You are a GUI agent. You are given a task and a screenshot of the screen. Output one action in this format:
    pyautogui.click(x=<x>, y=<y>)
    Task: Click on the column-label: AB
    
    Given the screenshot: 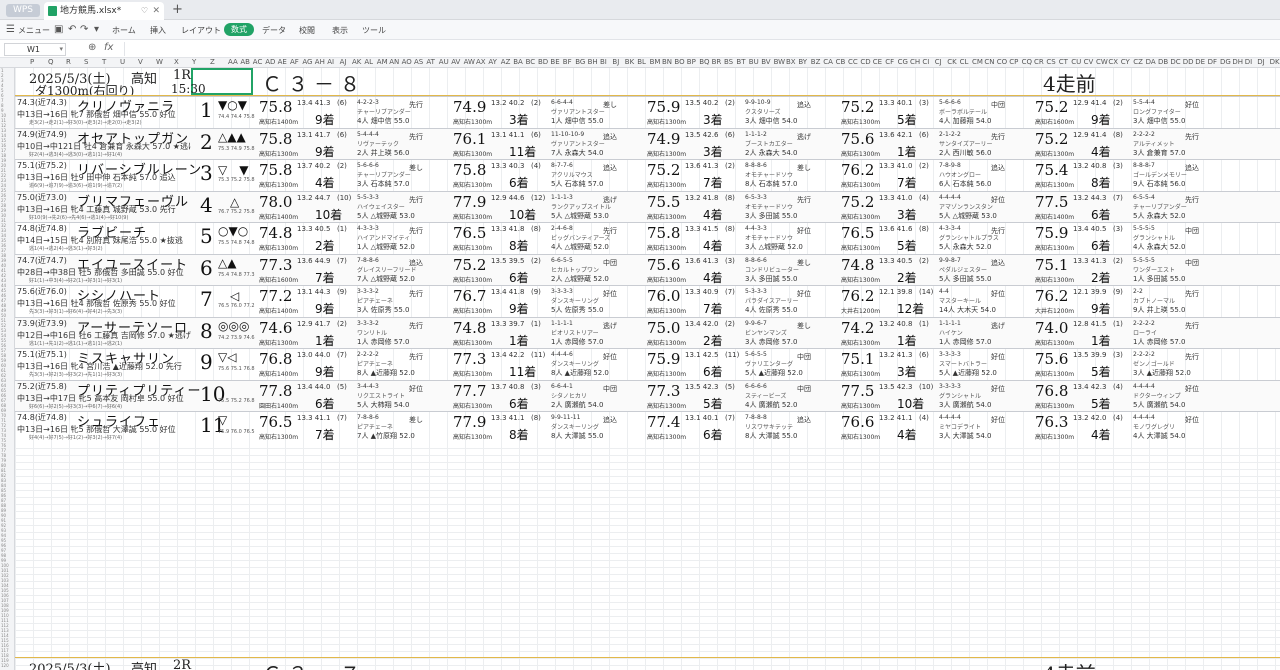 What is the action you would take?
    pyautogui.click(x=245, y=62)
    